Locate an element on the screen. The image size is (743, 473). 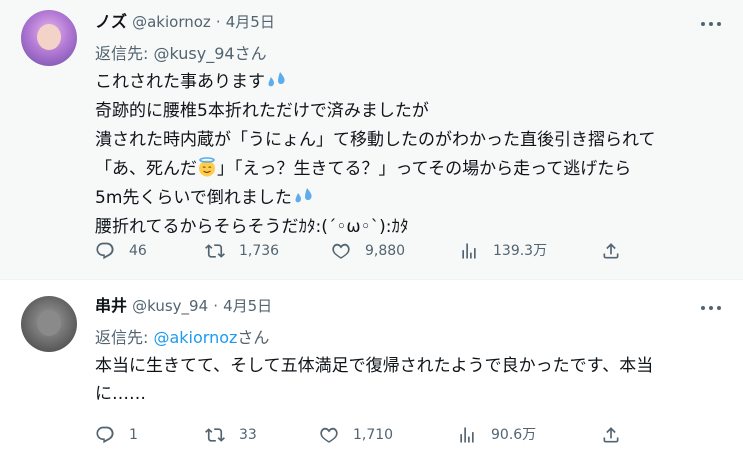
replying-to: 返信先: @akiornozさん is located at coordinates (182, 336).